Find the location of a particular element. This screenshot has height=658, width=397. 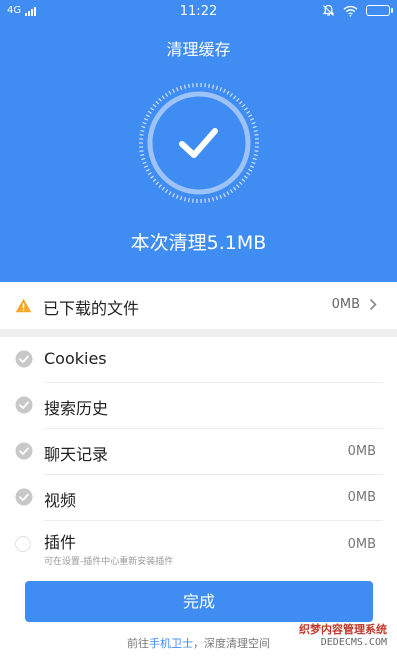

clean-item-label: 视频 is located at coordinates (60, 500).